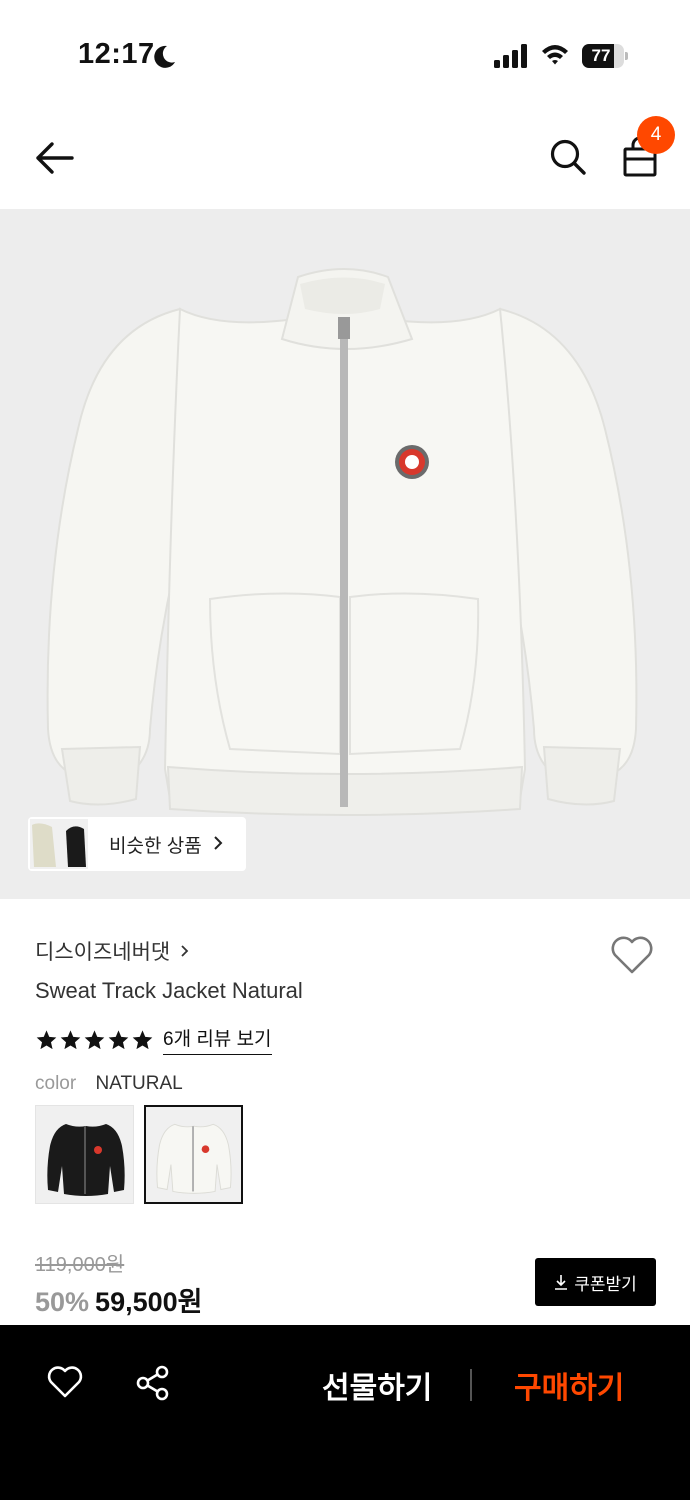  I want to click on rating-stars, so click(95, 1040).